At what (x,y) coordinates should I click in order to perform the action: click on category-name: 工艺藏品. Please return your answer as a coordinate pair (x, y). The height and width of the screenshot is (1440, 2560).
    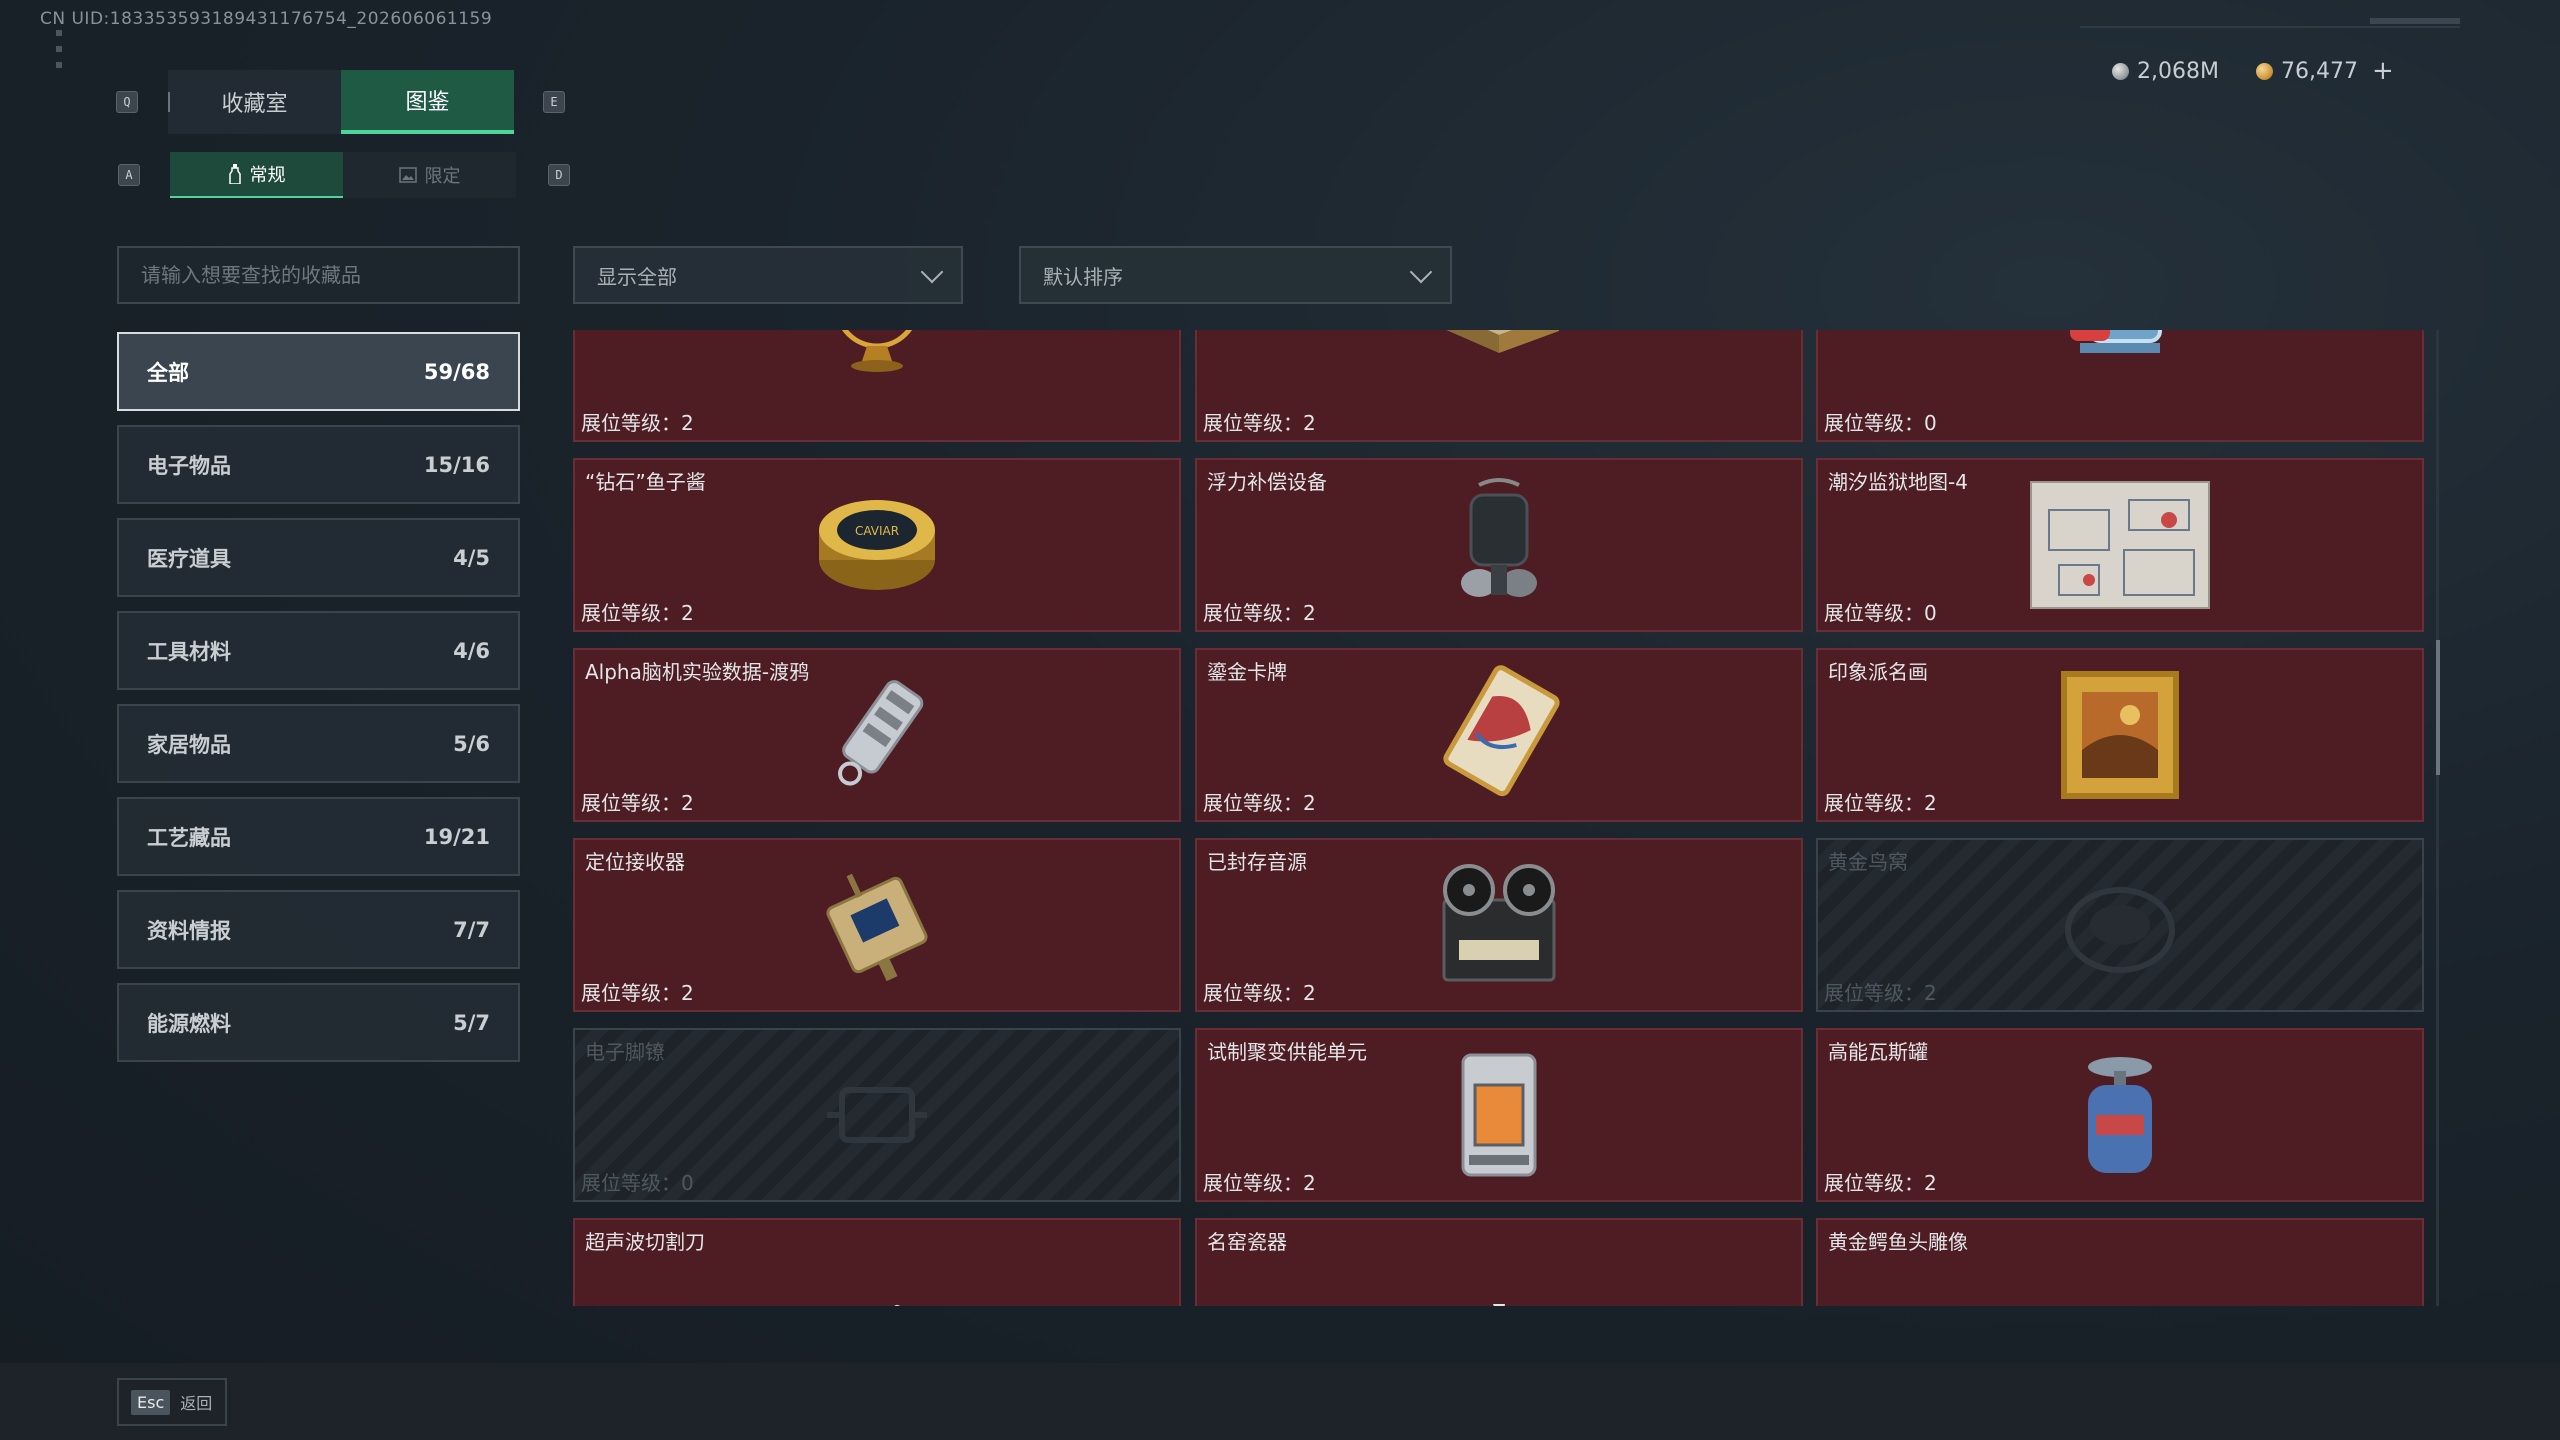
    Looking at the image, I should click on (189, 837).